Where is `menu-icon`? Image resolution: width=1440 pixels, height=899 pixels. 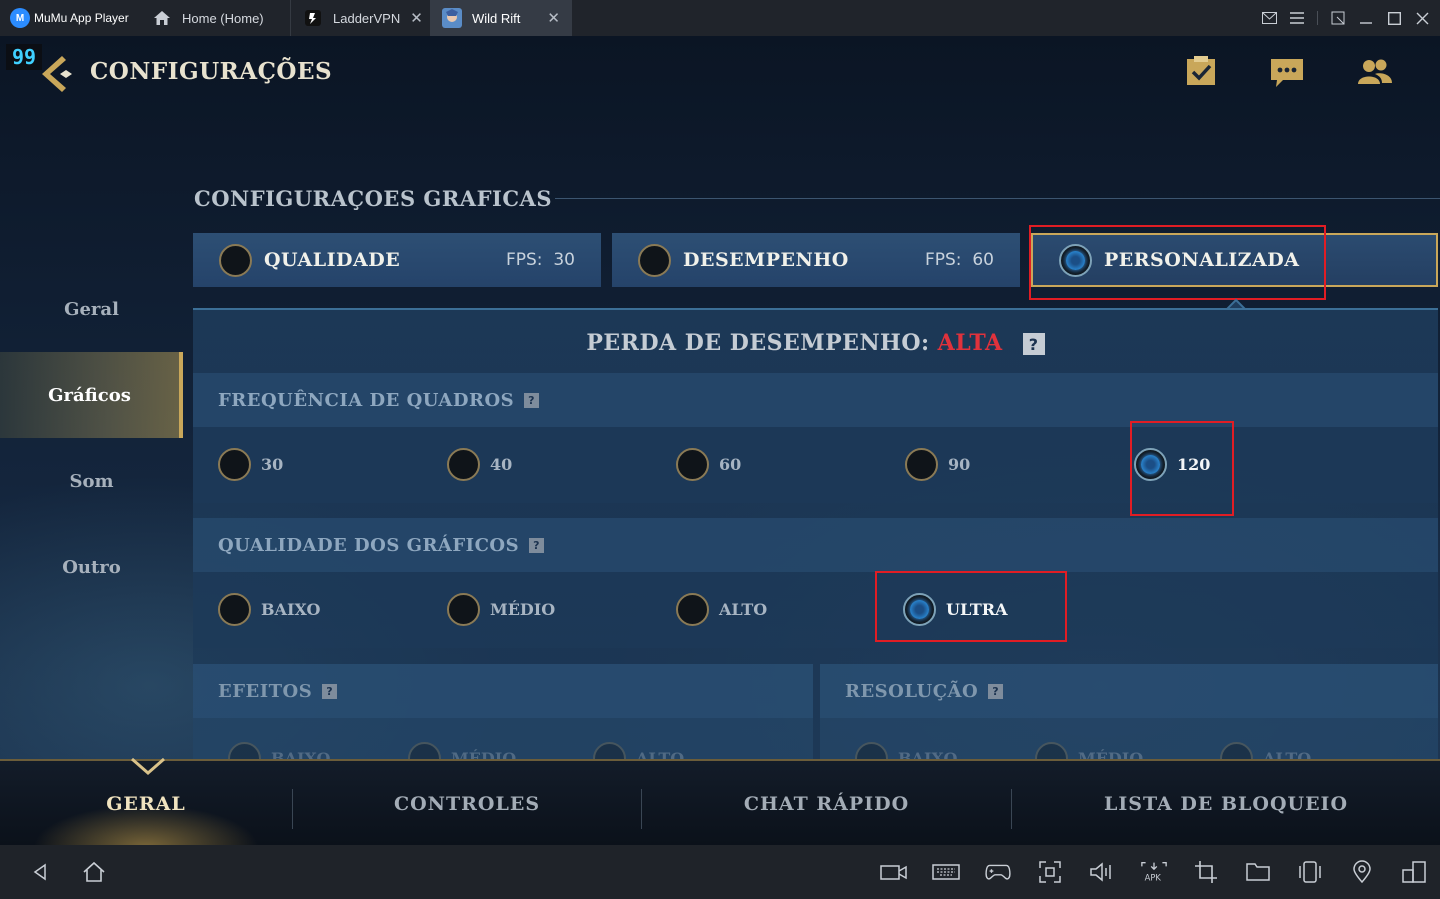
menu-icon is located at coordinates (1297, 18).